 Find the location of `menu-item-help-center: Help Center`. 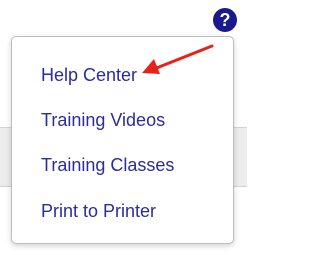

menu-item-help-center: Help Center is located at coordinates (89, 75).